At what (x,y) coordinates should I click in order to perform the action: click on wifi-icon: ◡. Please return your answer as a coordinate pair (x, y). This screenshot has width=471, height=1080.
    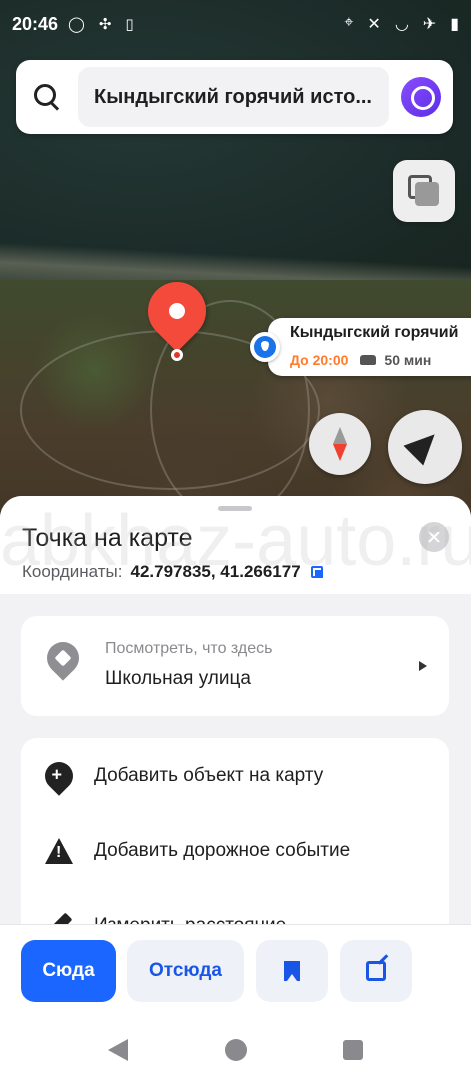
    Looking at the image, I should click on (401, 24).